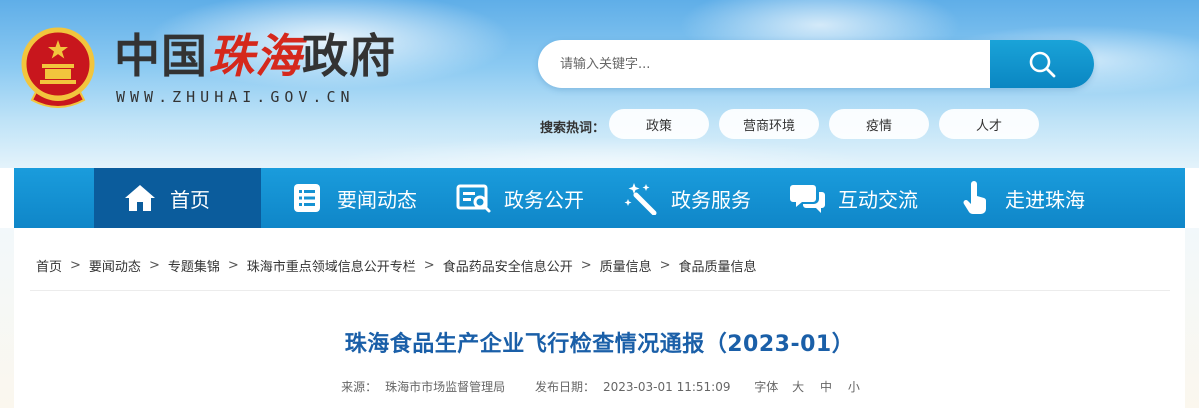 This screenshot has height=408, width=1199. What do you see at coordinates (140, 198) in the screenshot?
I see `home-icon` at bounding box center [140, 198].